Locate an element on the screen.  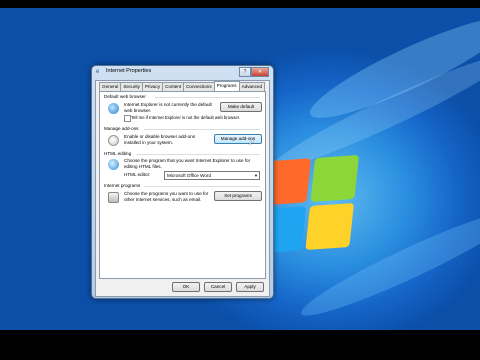
close-icon: ✕ is located at coordinates (260, 72).